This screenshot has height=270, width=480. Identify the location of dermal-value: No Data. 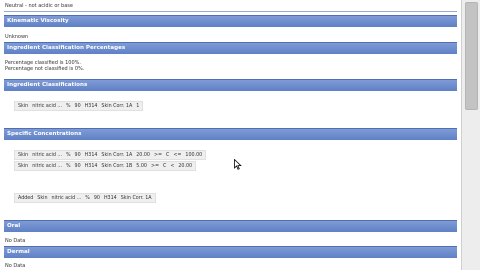
(15, 266).